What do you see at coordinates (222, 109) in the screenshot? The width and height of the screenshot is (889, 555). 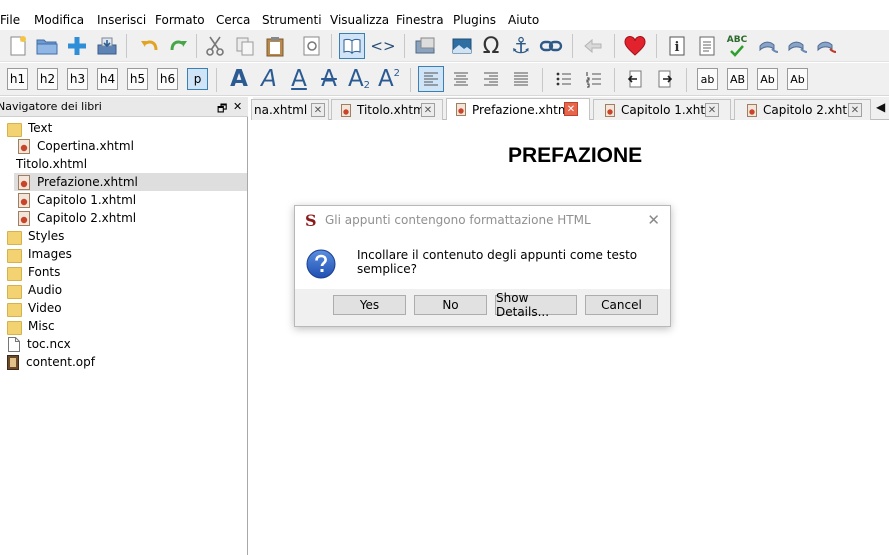 I see `float-panel-icon: 🗗` at bounding box center [222, 109].